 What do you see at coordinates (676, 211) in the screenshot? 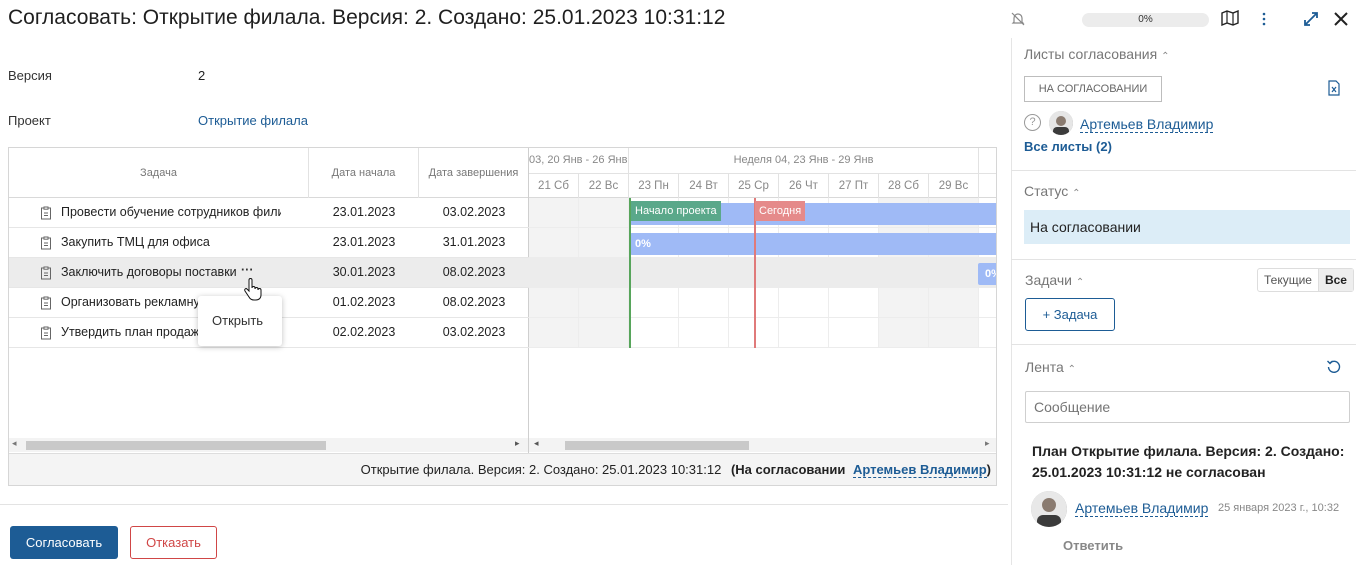
I see `project-start-marker: Начало проекта` at bounding box center [676, 211].